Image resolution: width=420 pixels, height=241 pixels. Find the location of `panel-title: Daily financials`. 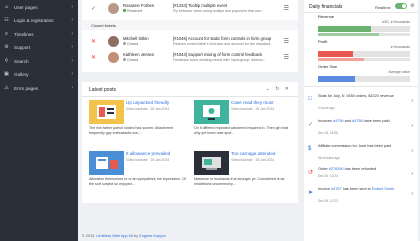

panel-title: Daily financials is located at coordinates (326, 7).